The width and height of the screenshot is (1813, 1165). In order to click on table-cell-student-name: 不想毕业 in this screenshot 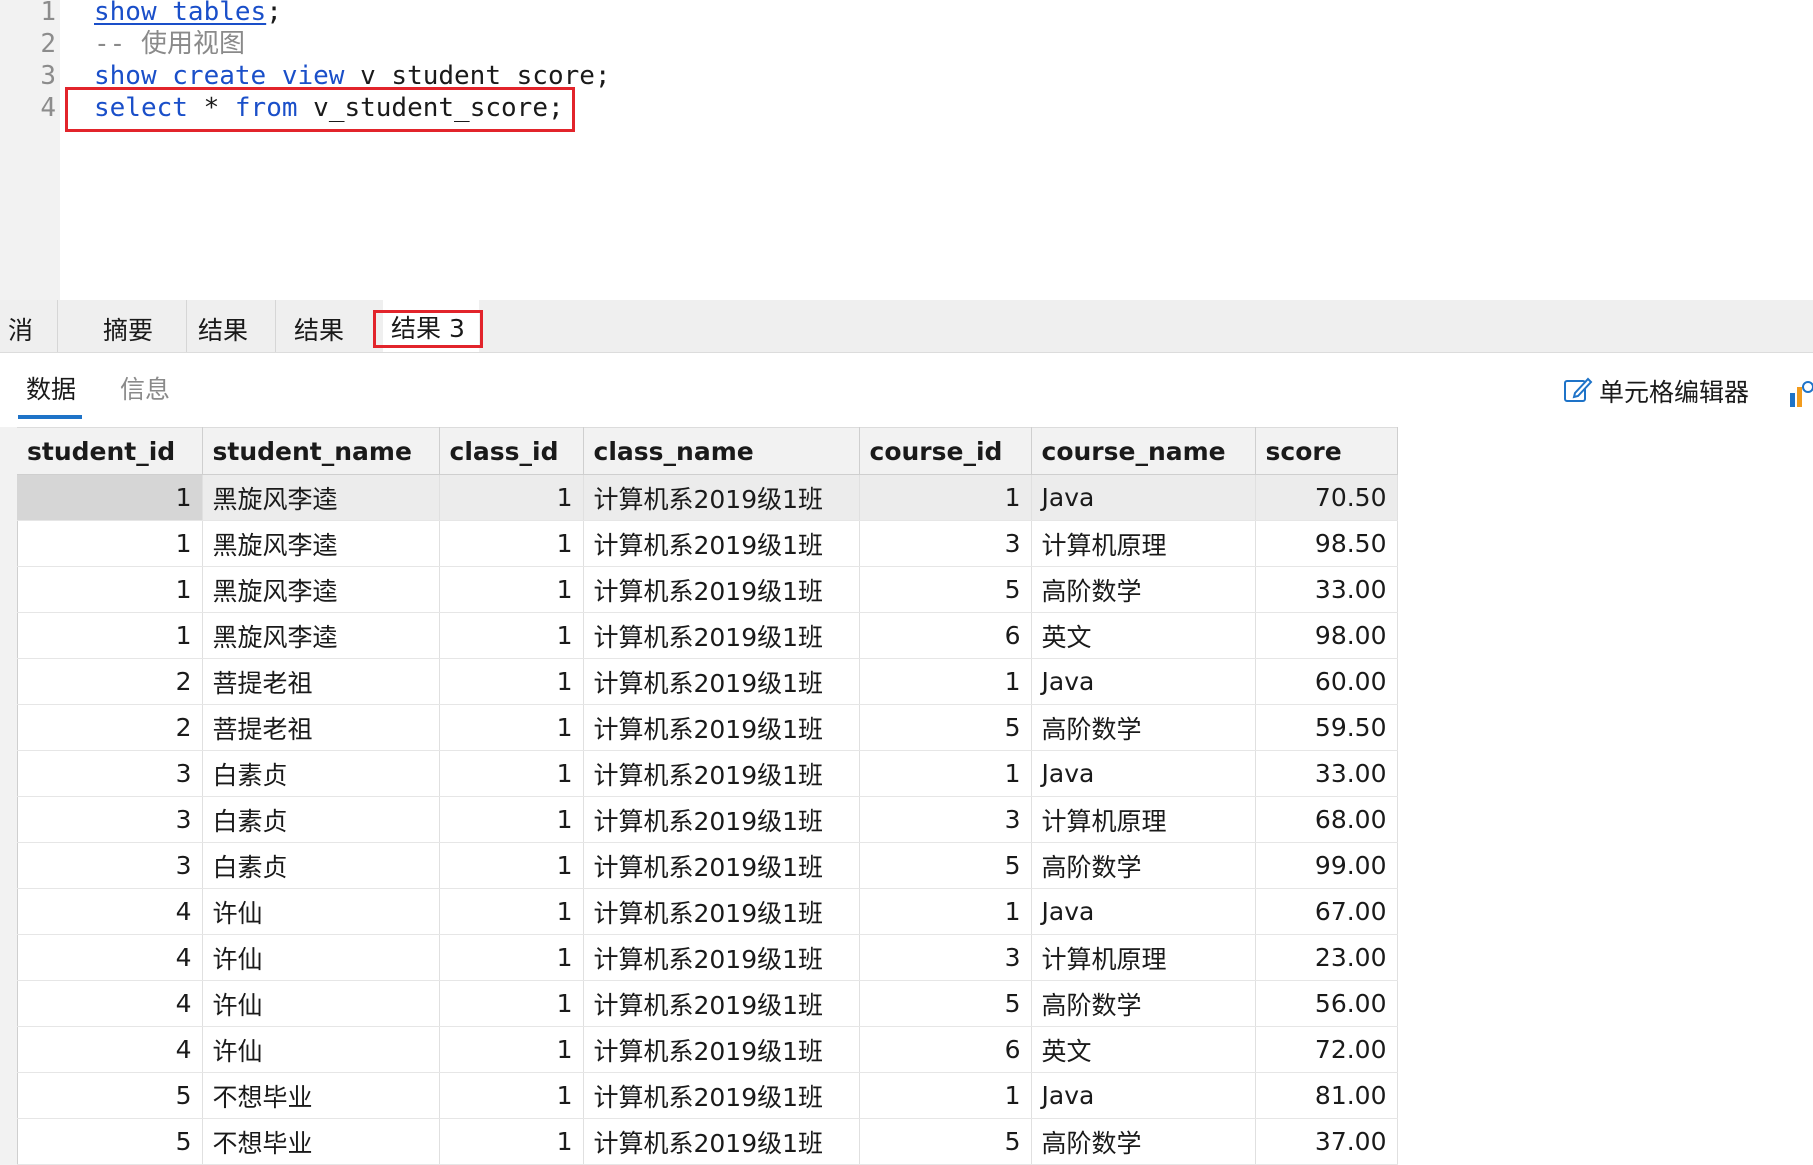, I will do `click(321, 1095)`.